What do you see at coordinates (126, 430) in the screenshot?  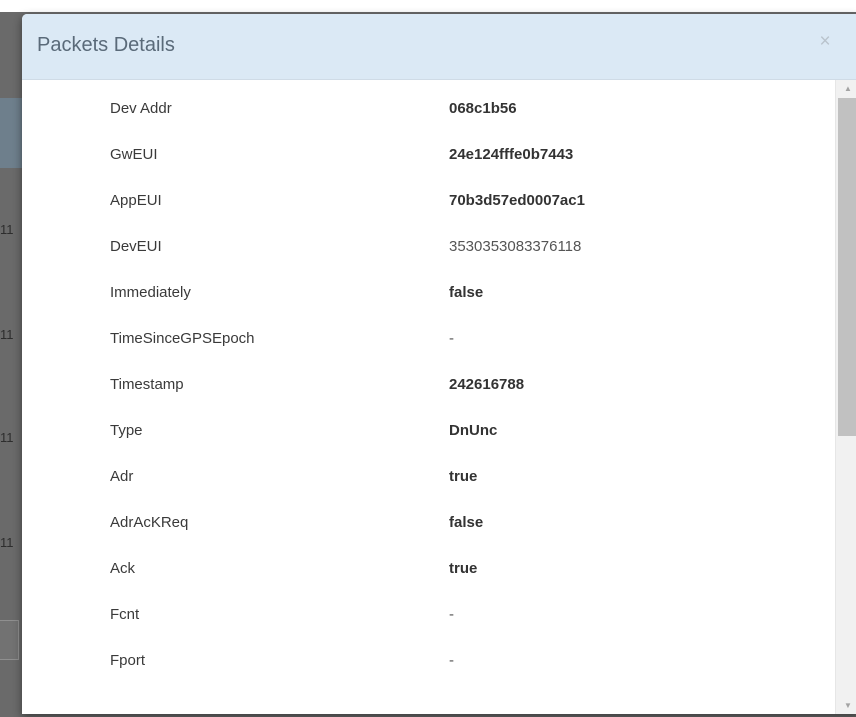 I see `detail-label: Type` at bounding box center [126, 430].